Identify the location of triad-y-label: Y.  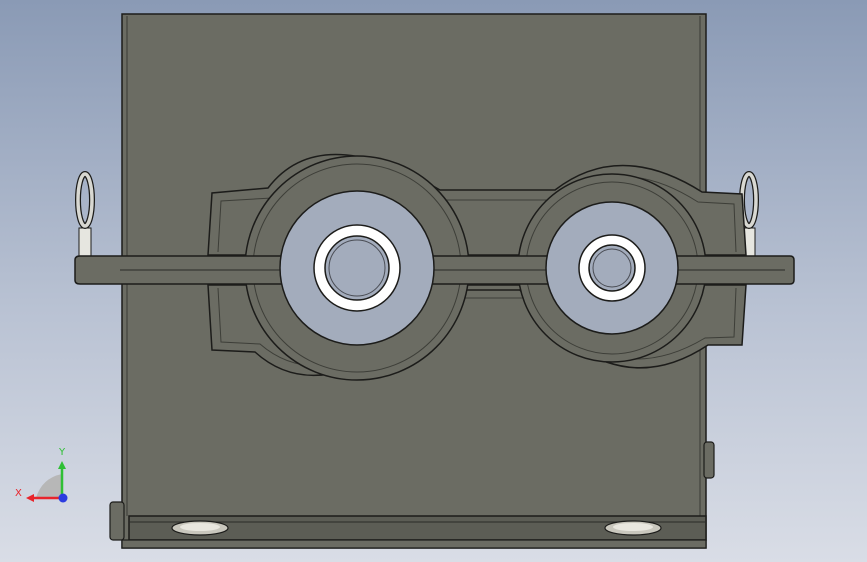
(62, 452).